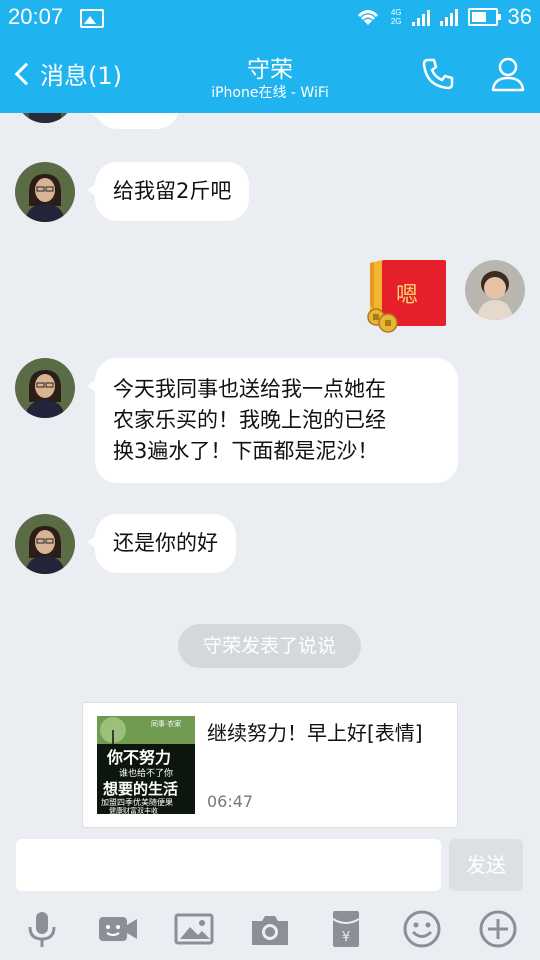 The image size is (540, 960). I want to click on signal-1-icon, so click(420, 17).